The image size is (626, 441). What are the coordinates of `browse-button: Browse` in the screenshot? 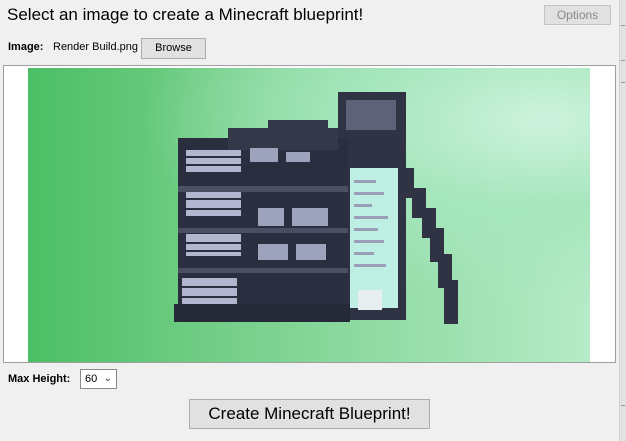 It's located at (173, 48).